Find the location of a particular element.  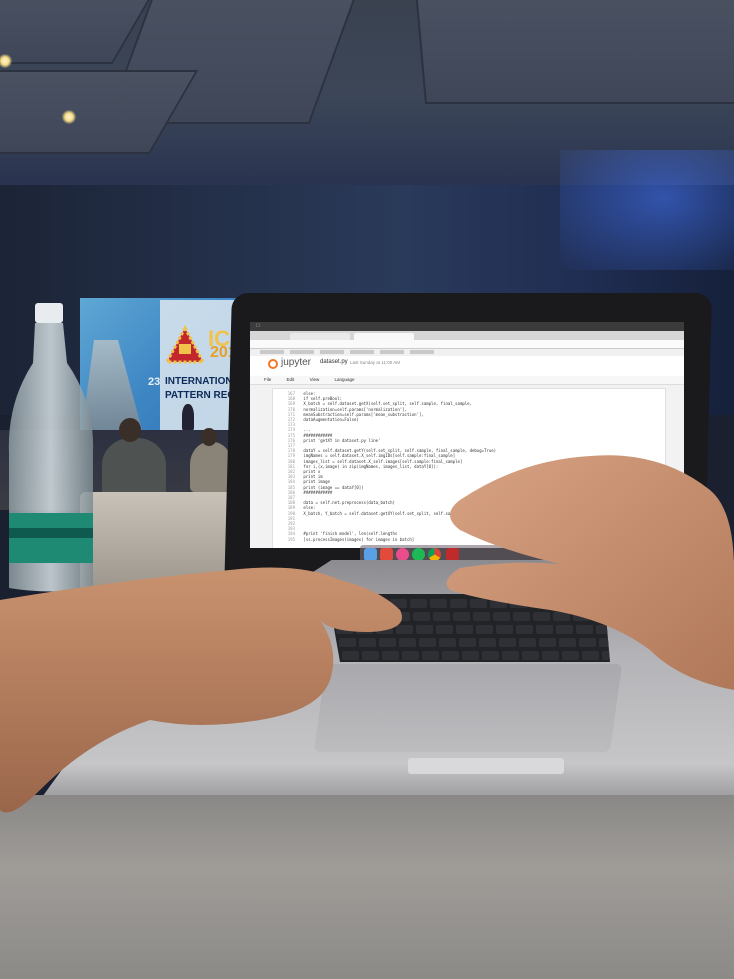

water-bottle-icon is located at coordinates (51, 447).